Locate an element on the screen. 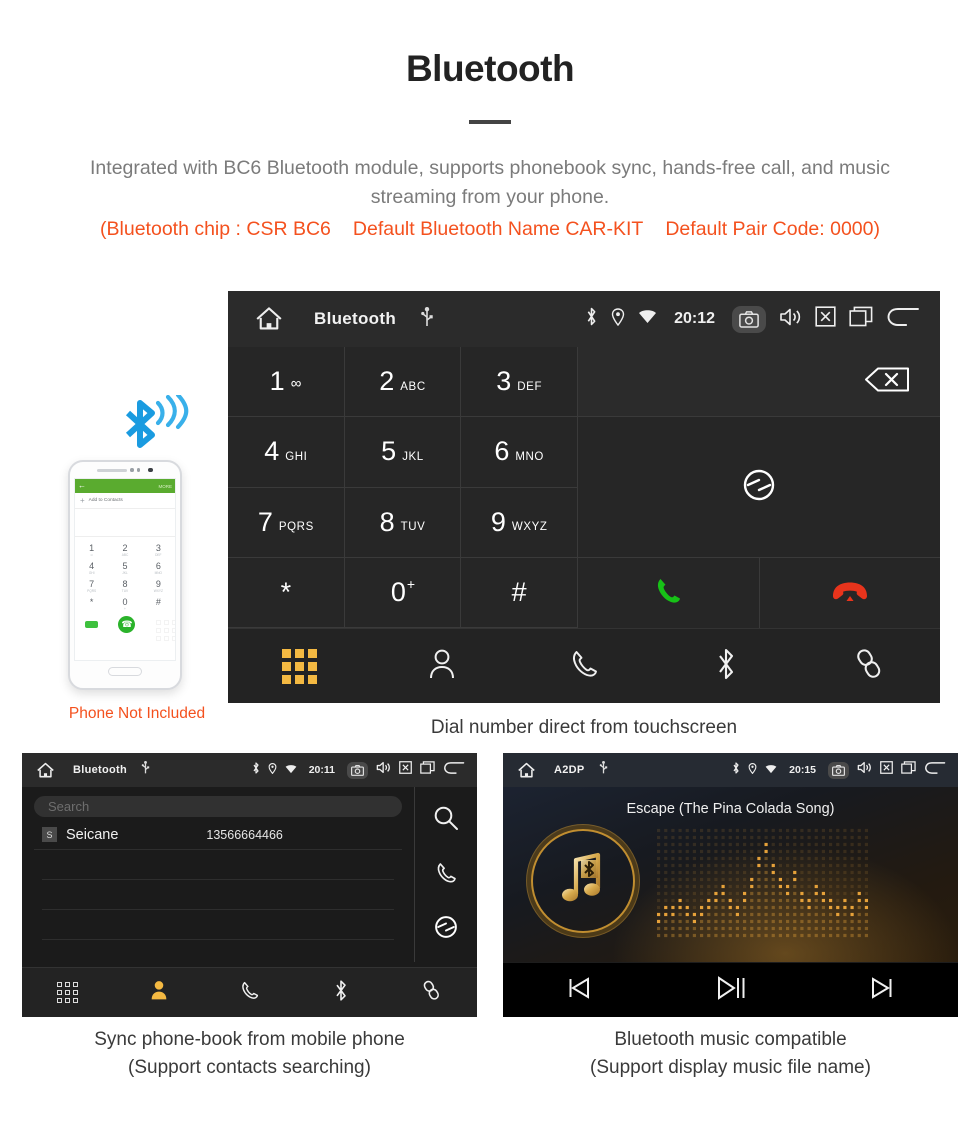 The image size is (980, 1143). list-item-empty is located at coordinates (218, 925).